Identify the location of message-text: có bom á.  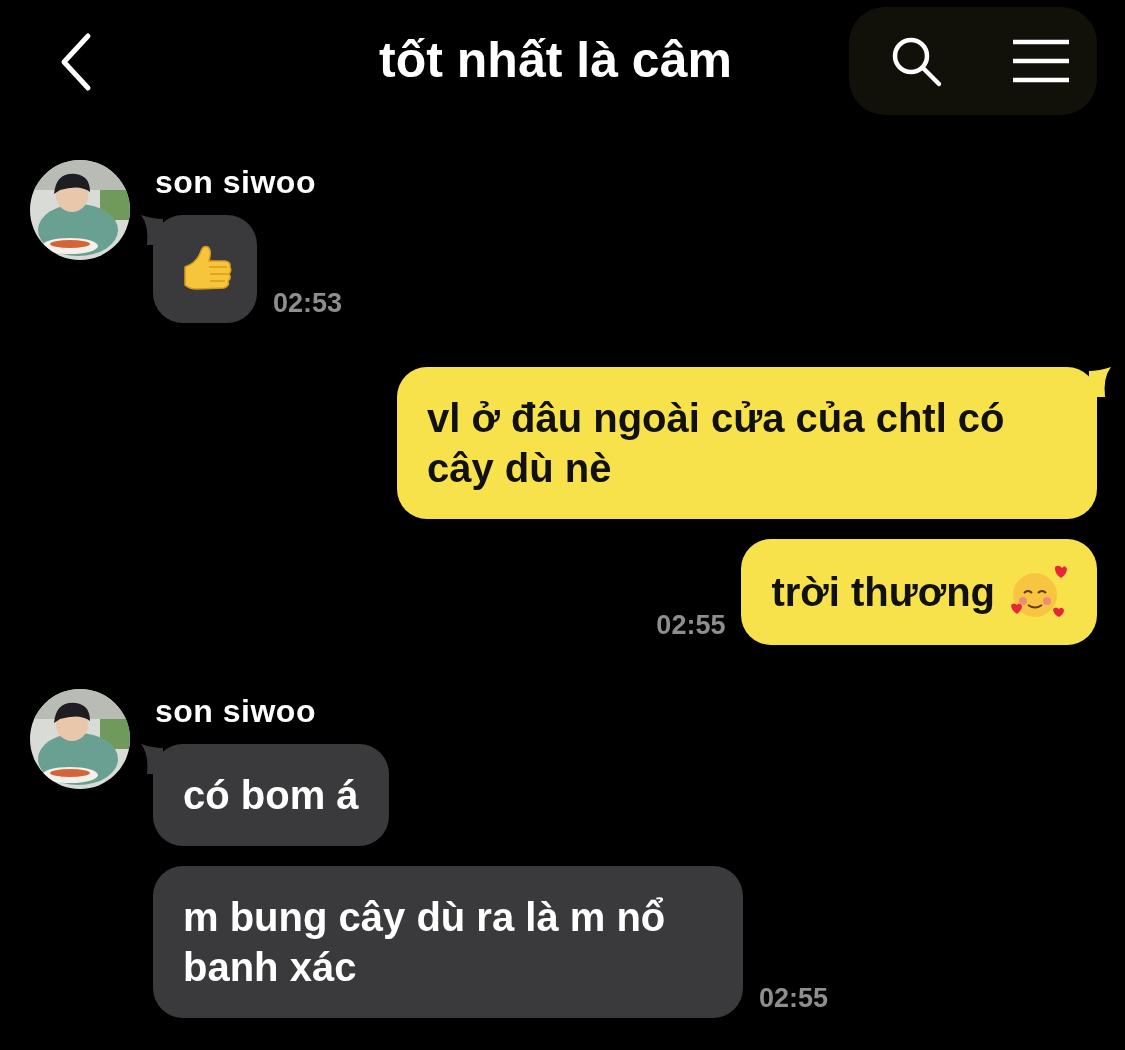
(271, 795).